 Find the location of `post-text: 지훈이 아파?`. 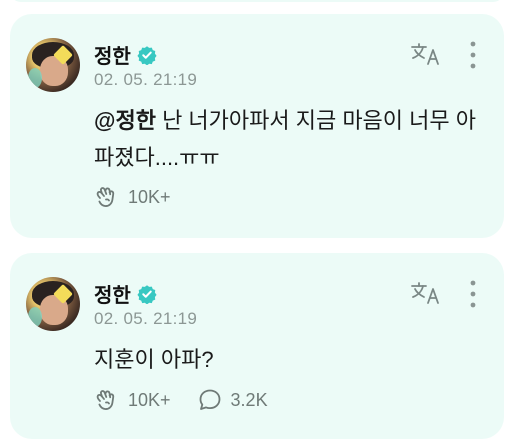

post-text: 지훈이 아파? is located at coordinates (154, 359).